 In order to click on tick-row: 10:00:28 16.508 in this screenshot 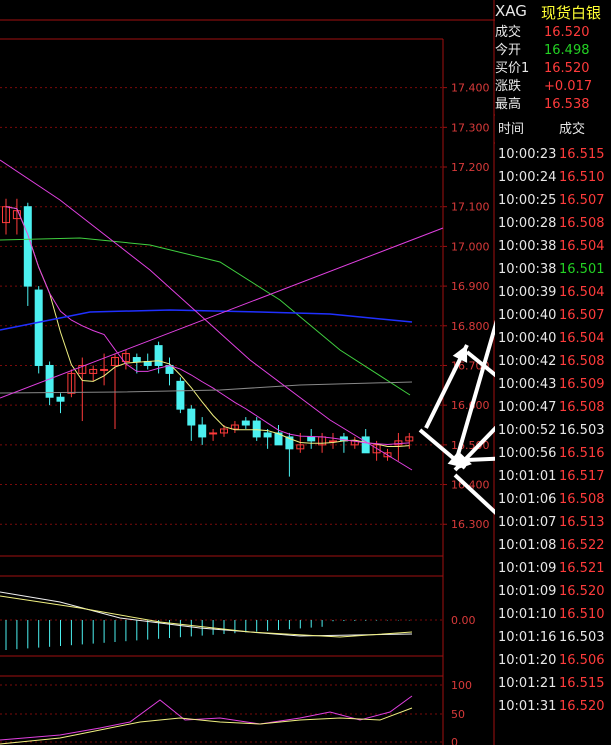, I will do `click(553, 223)`.